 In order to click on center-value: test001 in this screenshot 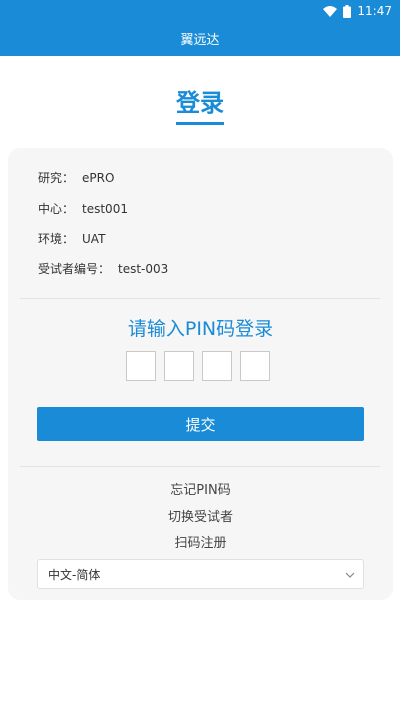, I will do `click(105, 209)`.